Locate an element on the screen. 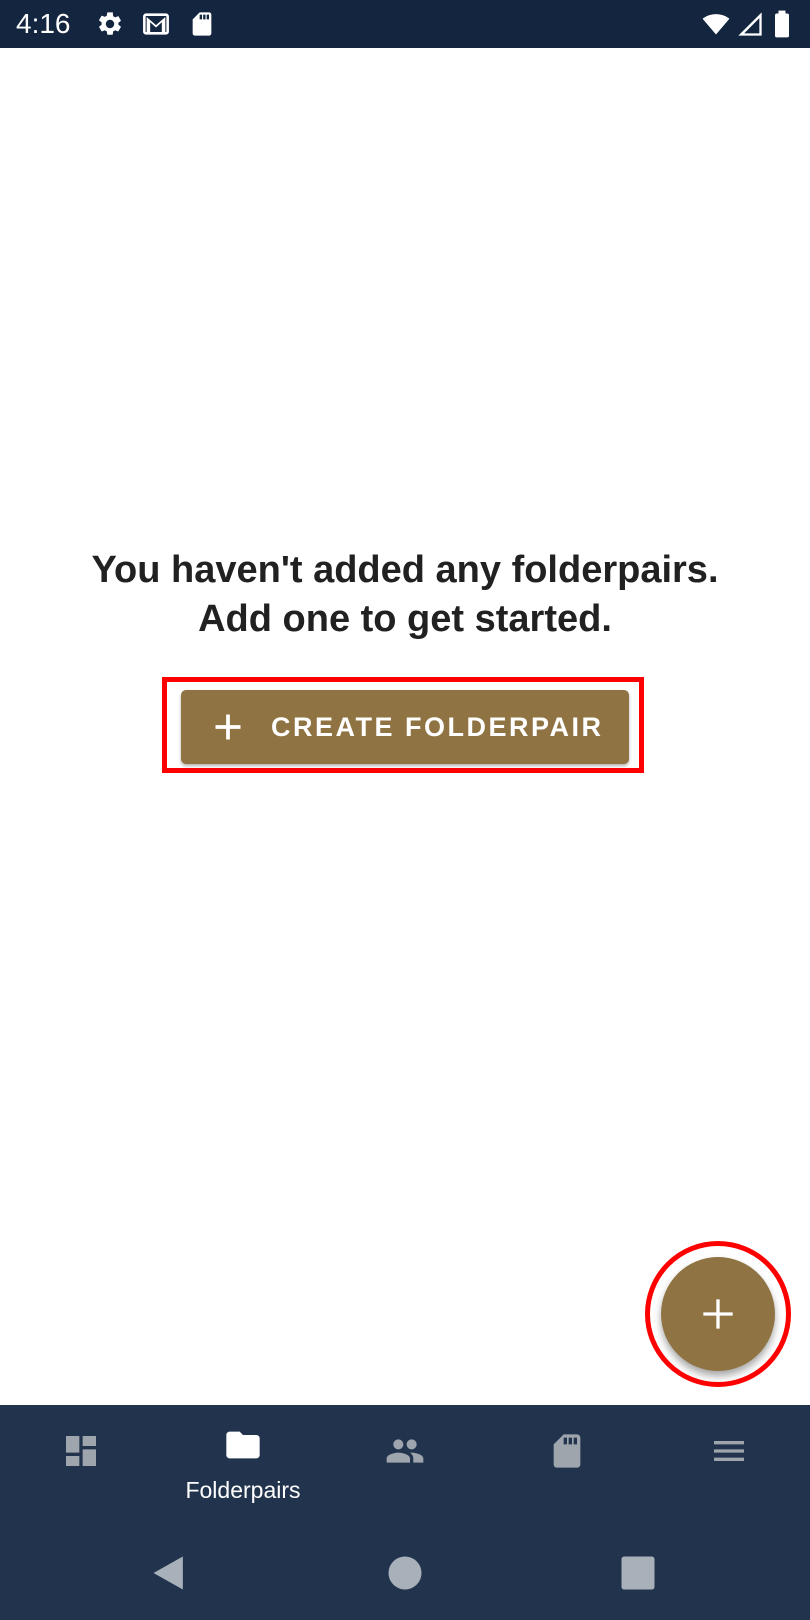 The width and height of the screenshot is (810, 1620). add-folderpair-fab is located at coordinates (718, 1314).